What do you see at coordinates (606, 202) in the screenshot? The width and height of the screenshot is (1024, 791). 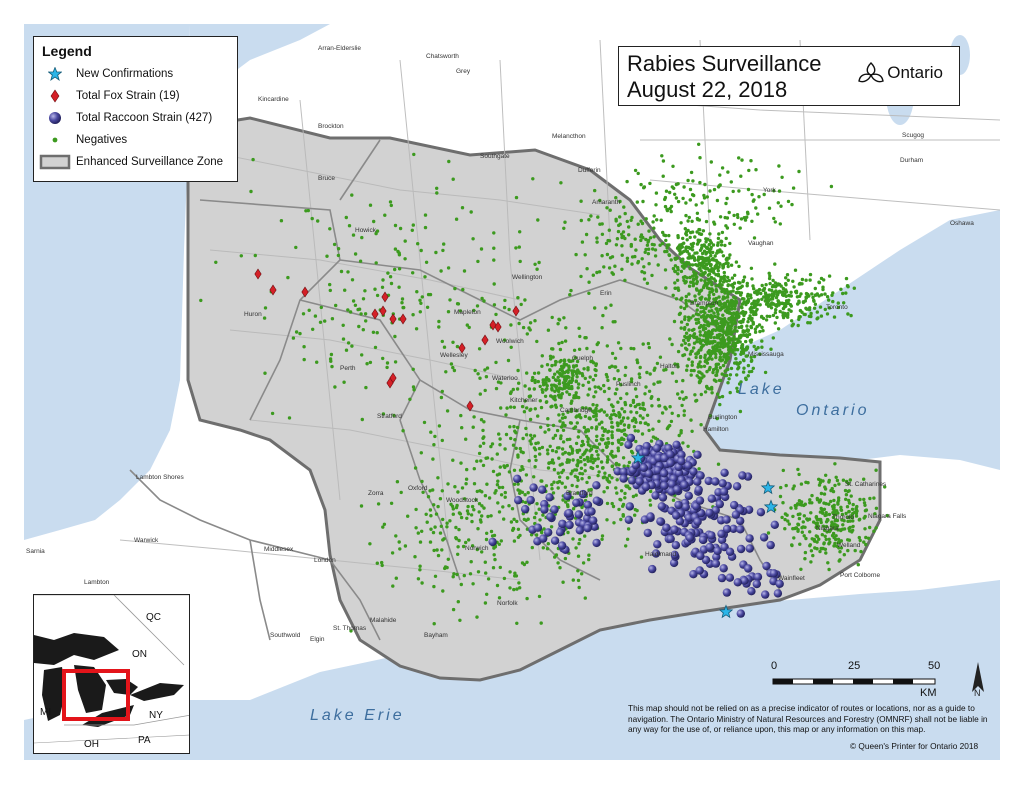 I see `place-amaranth: Amaranth` at bounding box center [606, 202].